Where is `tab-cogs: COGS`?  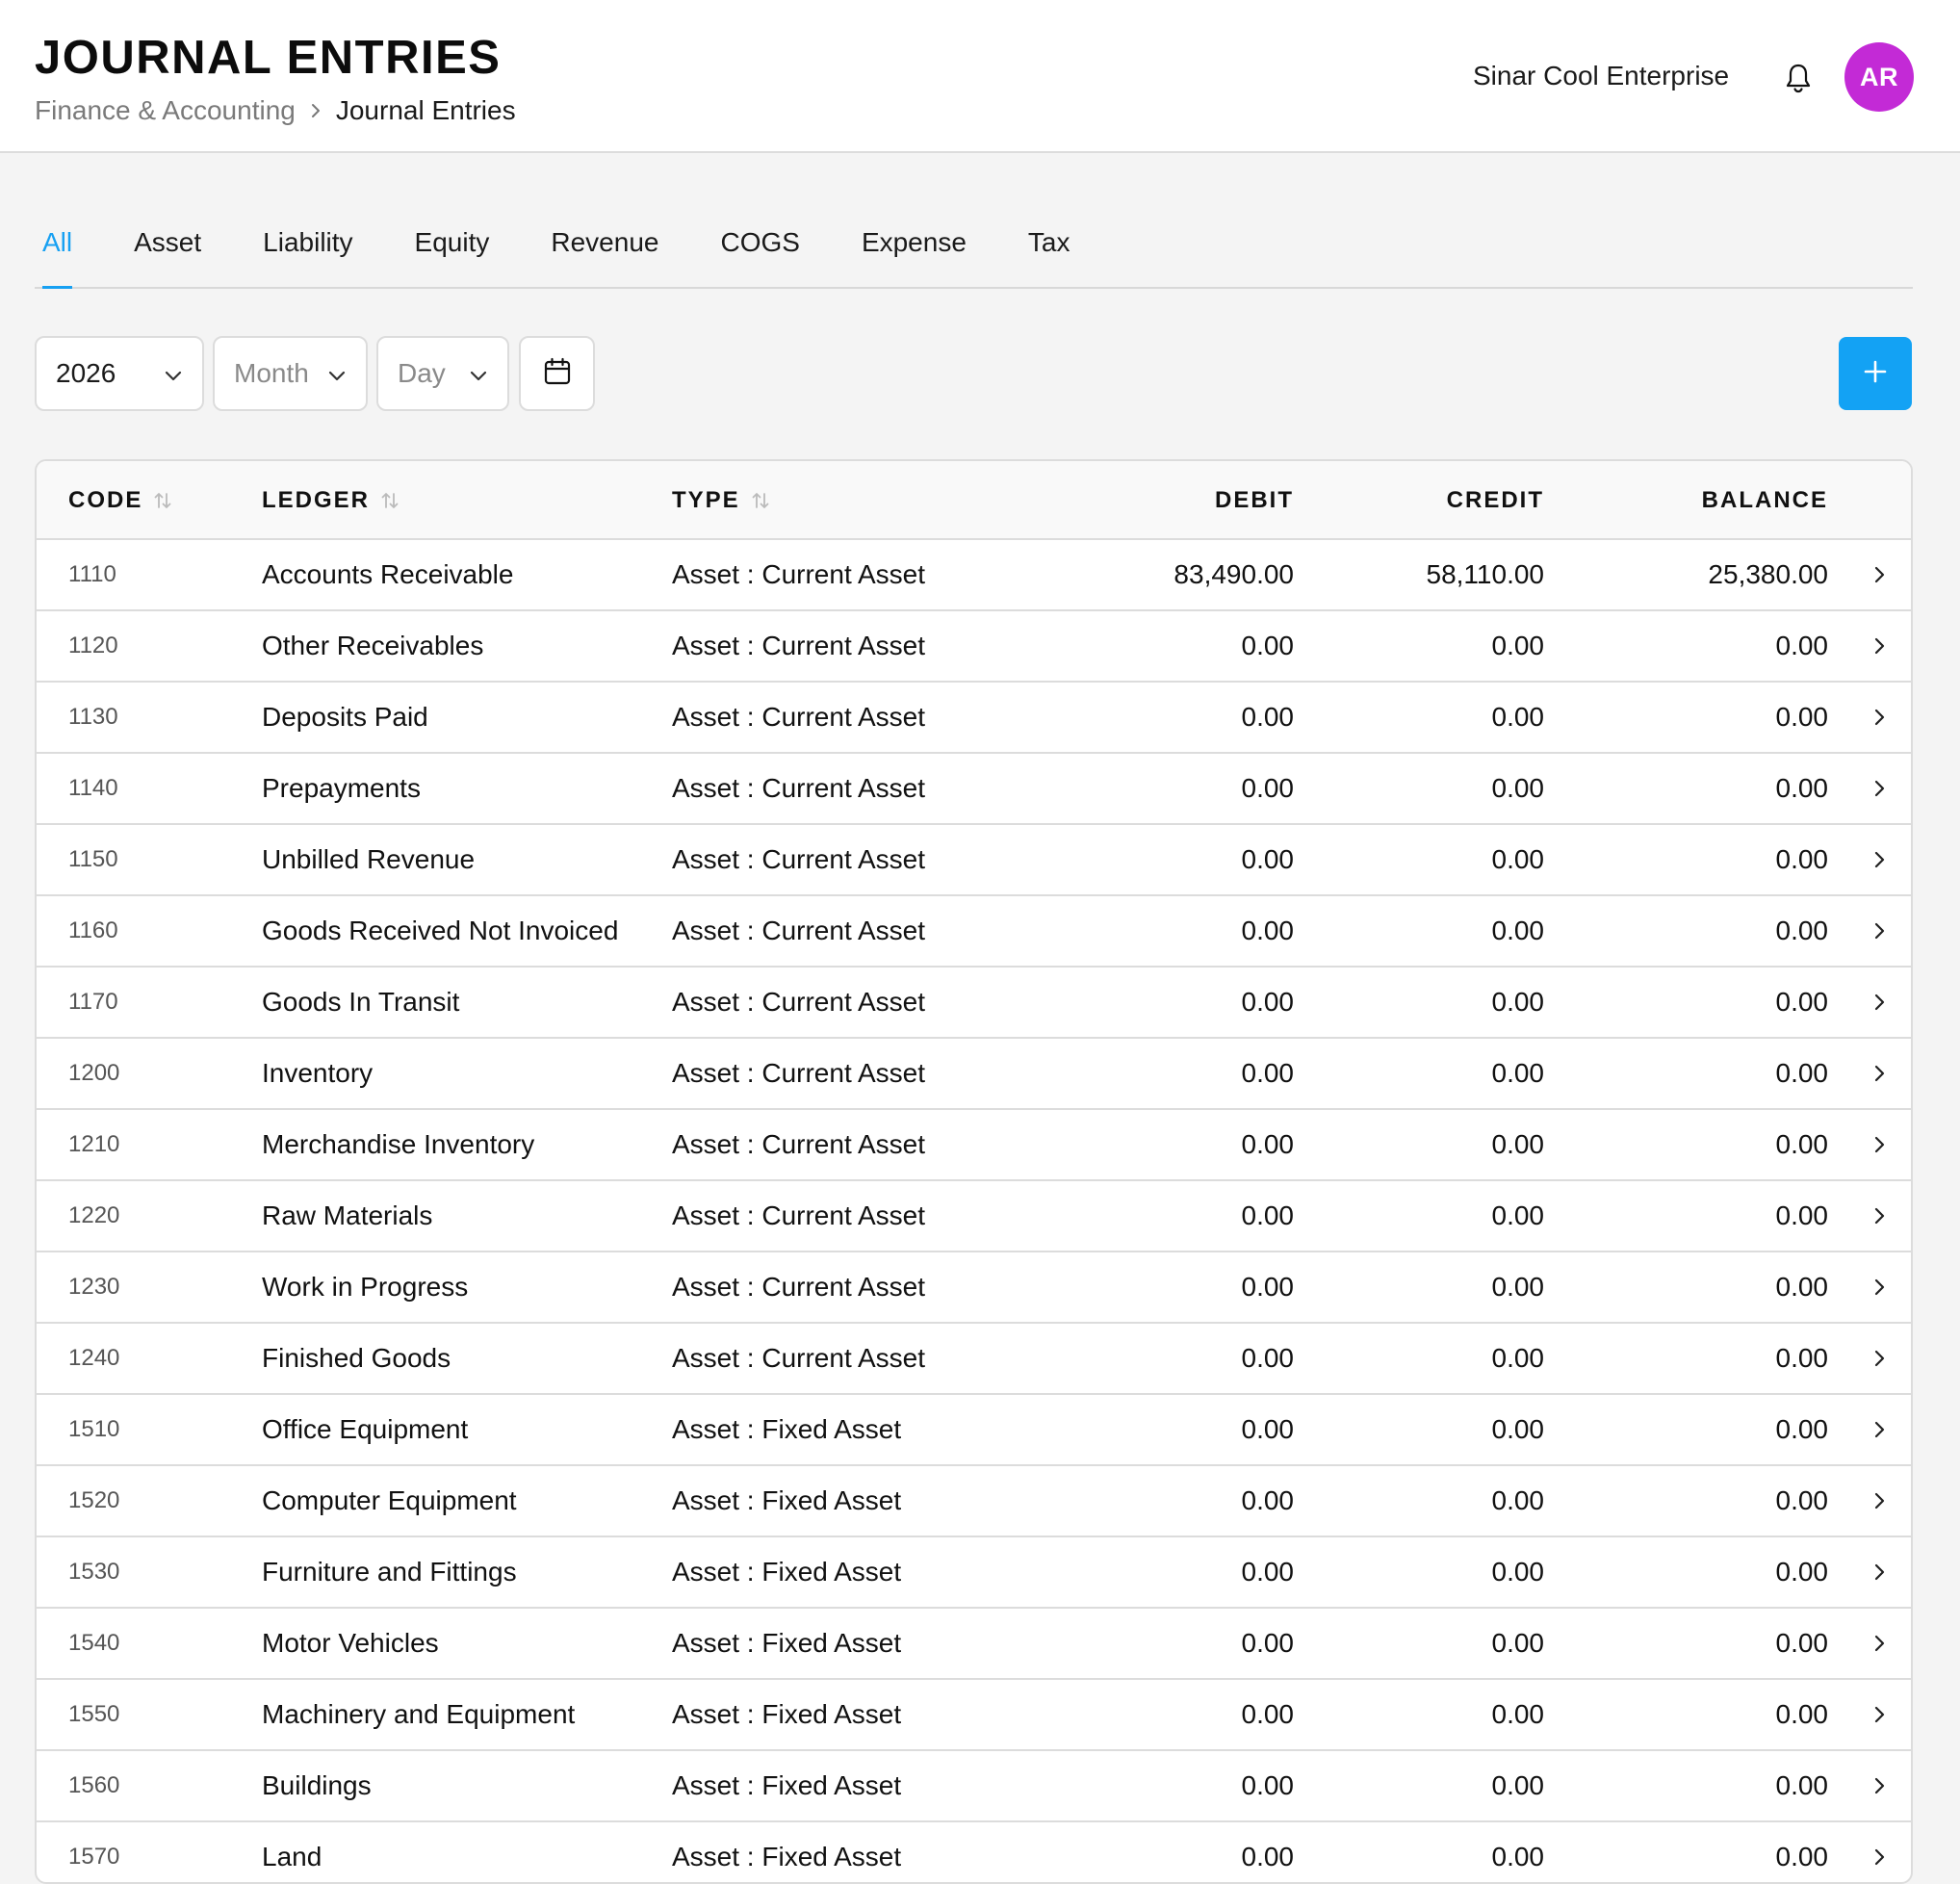 tab-cogs: COGS is located at coordinates (759, 250).